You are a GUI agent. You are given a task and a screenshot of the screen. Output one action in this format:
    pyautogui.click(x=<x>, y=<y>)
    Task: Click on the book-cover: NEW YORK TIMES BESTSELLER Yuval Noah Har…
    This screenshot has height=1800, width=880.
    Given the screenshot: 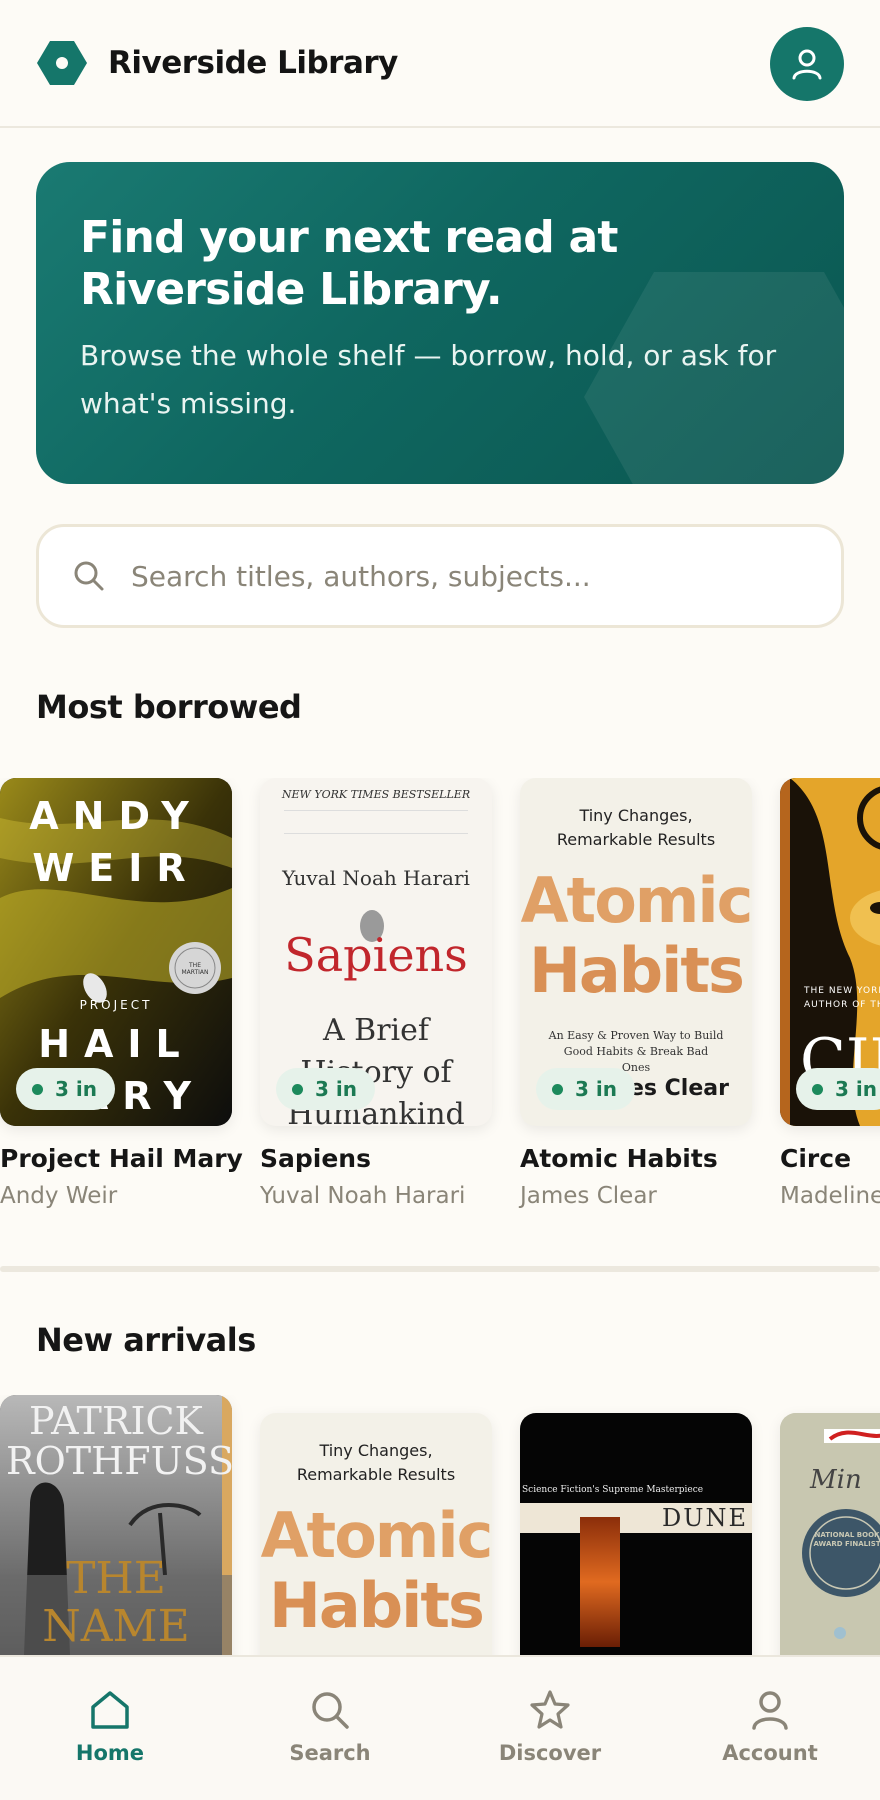 What is the action you would take?
    pyautogui.click(x=376, y=952)
    